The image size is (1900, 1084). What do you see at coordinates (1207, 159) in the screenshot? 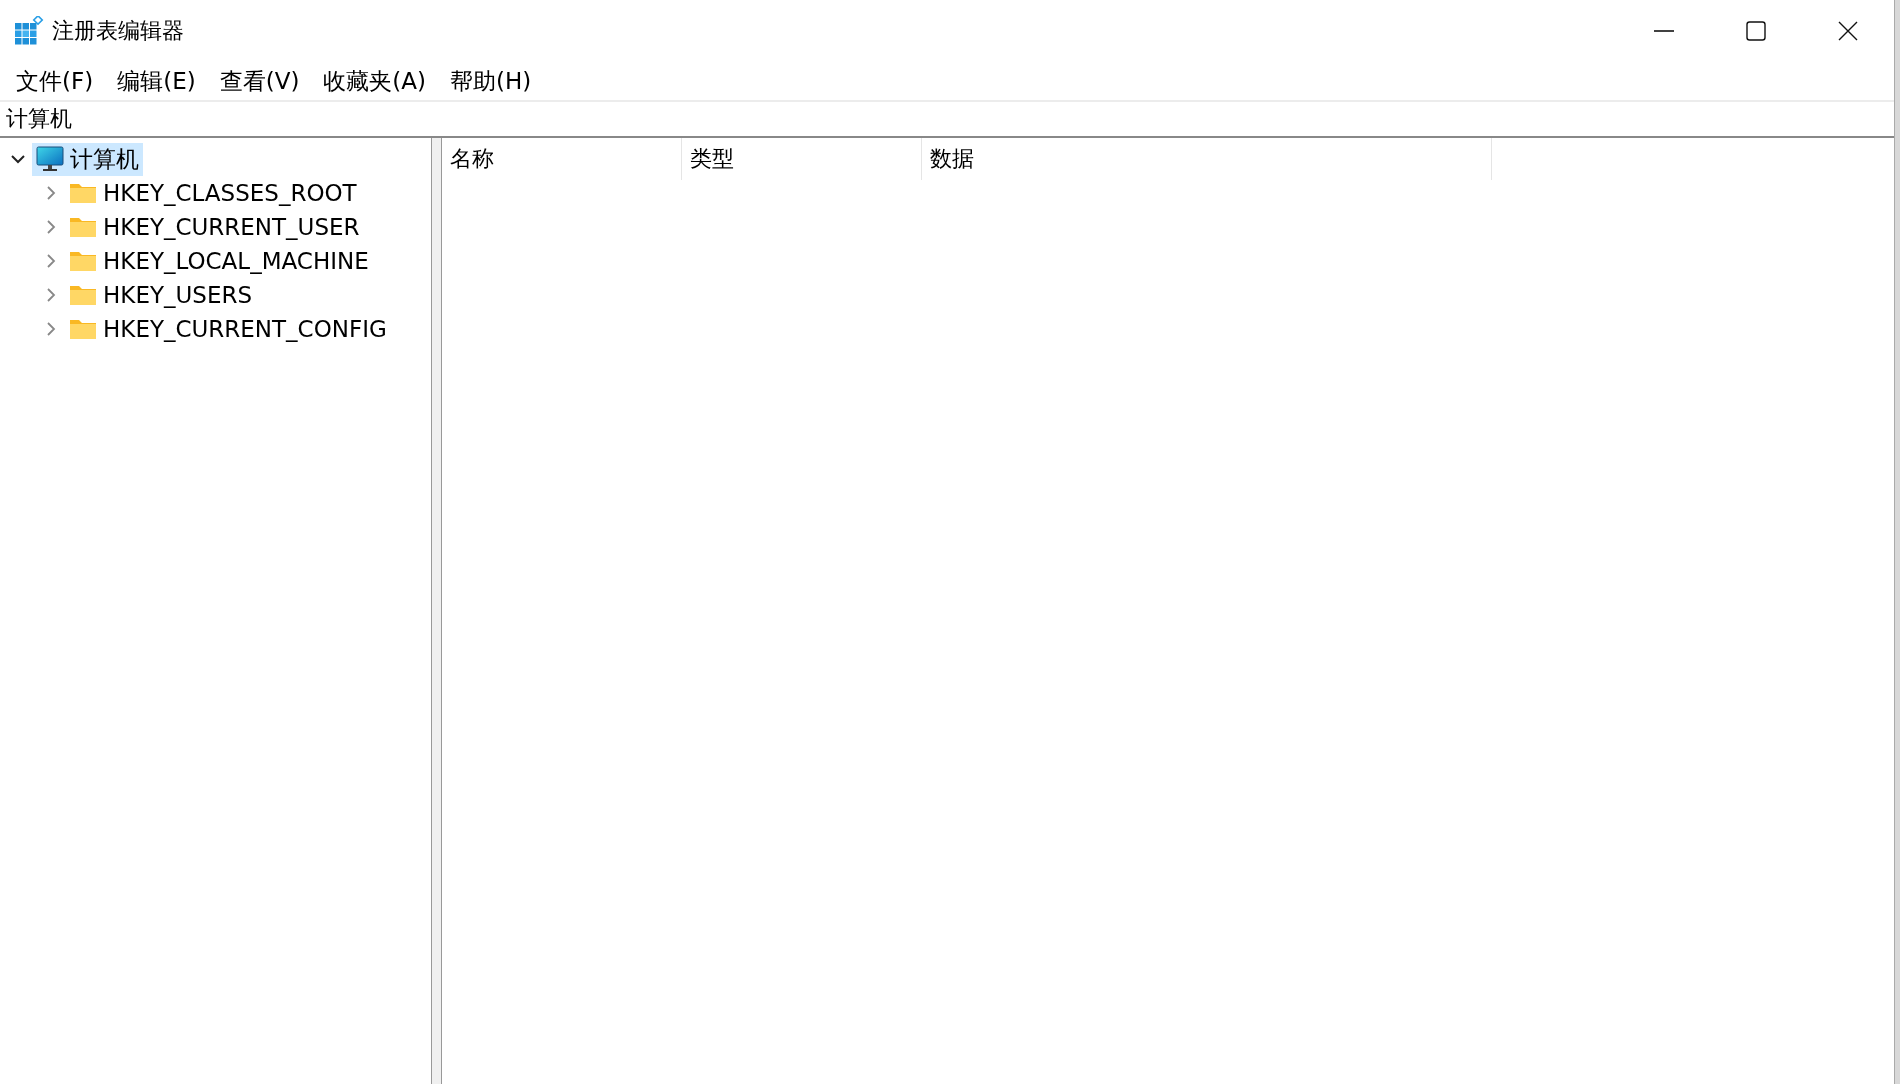
I see `column-header: 数据` at bounding box center [1207, 159].